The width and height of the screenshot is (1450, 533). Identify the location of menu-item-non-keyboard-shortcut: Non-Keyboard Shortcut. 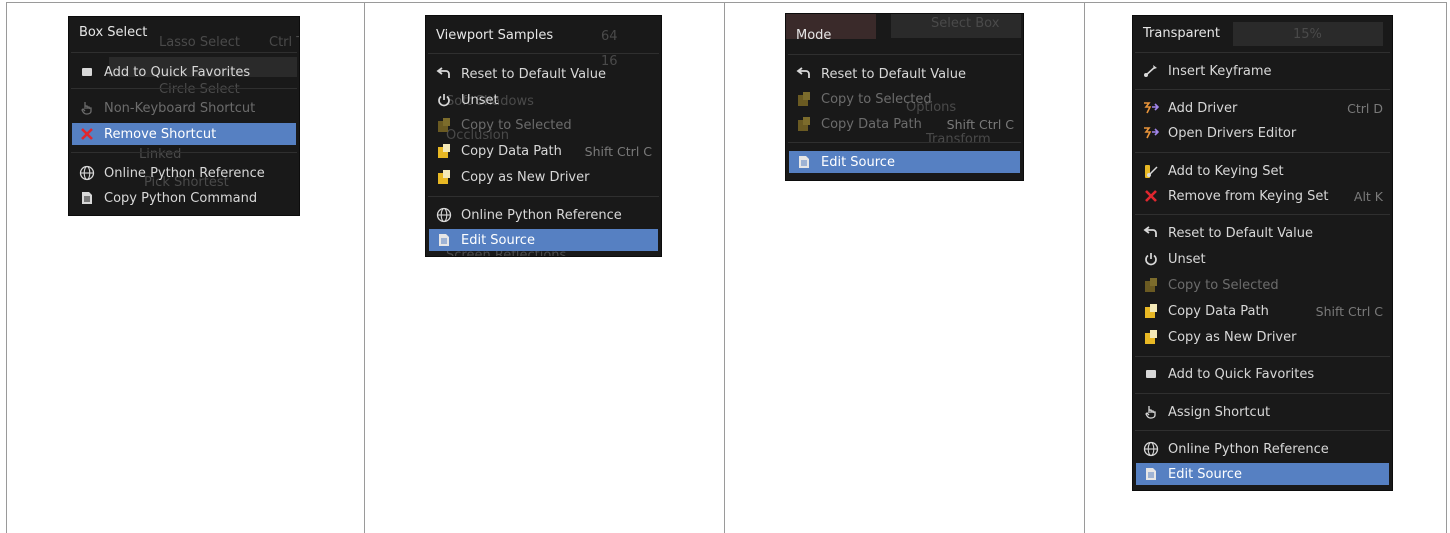
(184, 108).